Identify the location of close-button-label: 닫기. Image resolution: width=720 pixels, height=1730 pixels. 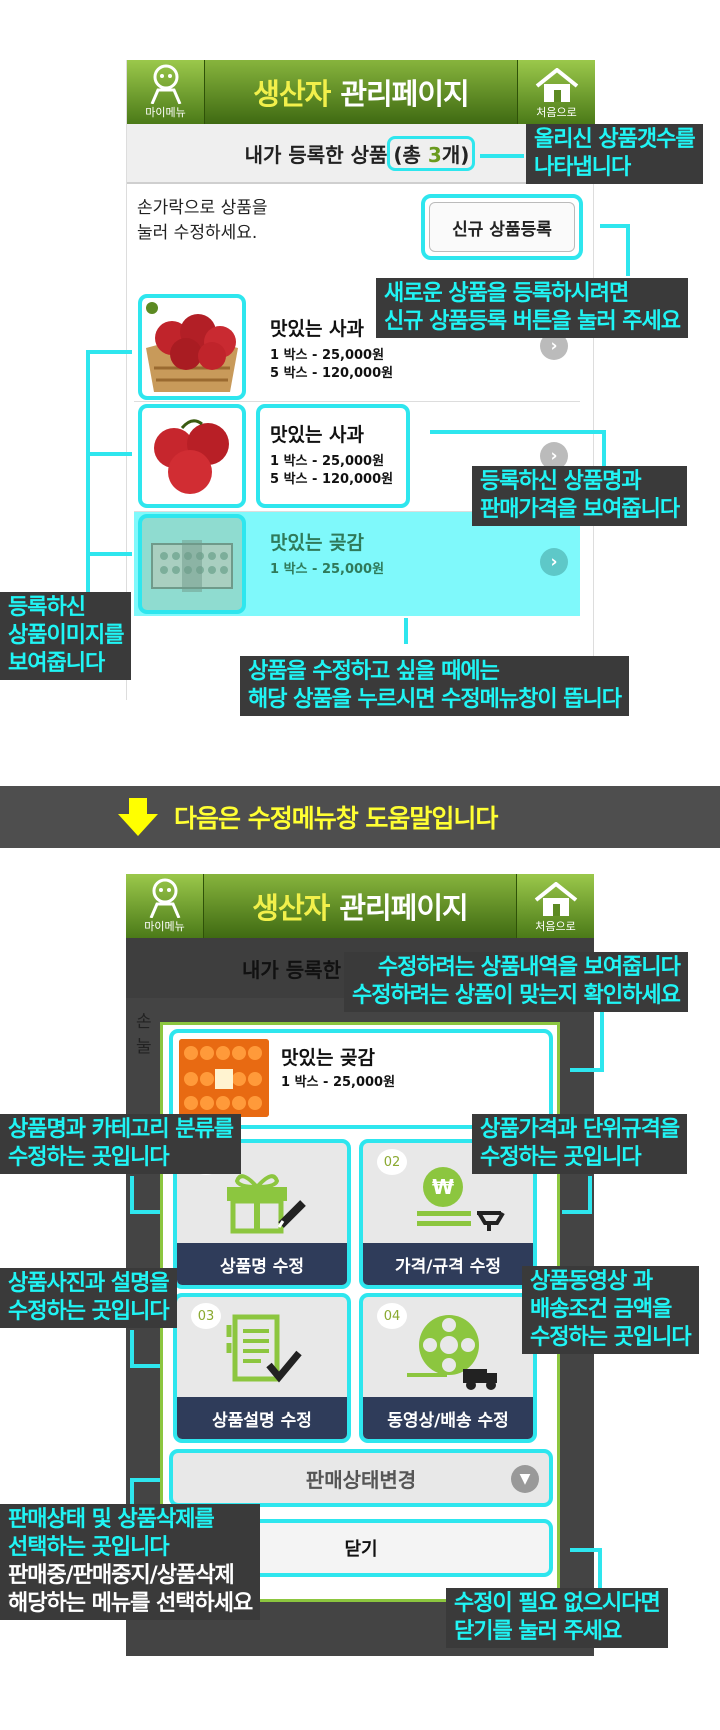
(361, 1549).